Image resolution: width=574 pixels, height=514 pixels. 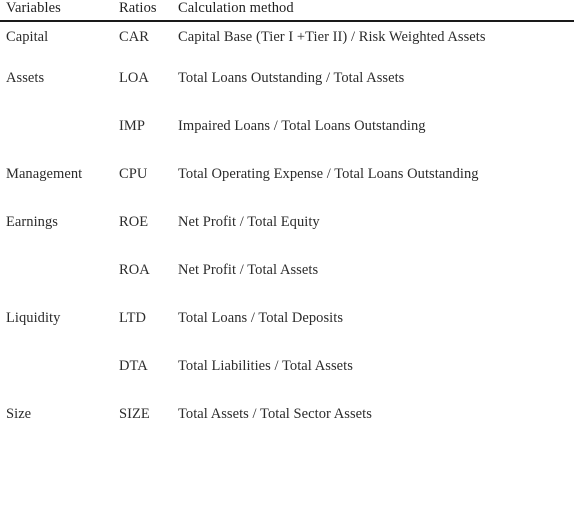 What do you see at coordinates (44, 174) in the screenshot?
I see `cell-variable: Management` at bounding box center [44, 174].